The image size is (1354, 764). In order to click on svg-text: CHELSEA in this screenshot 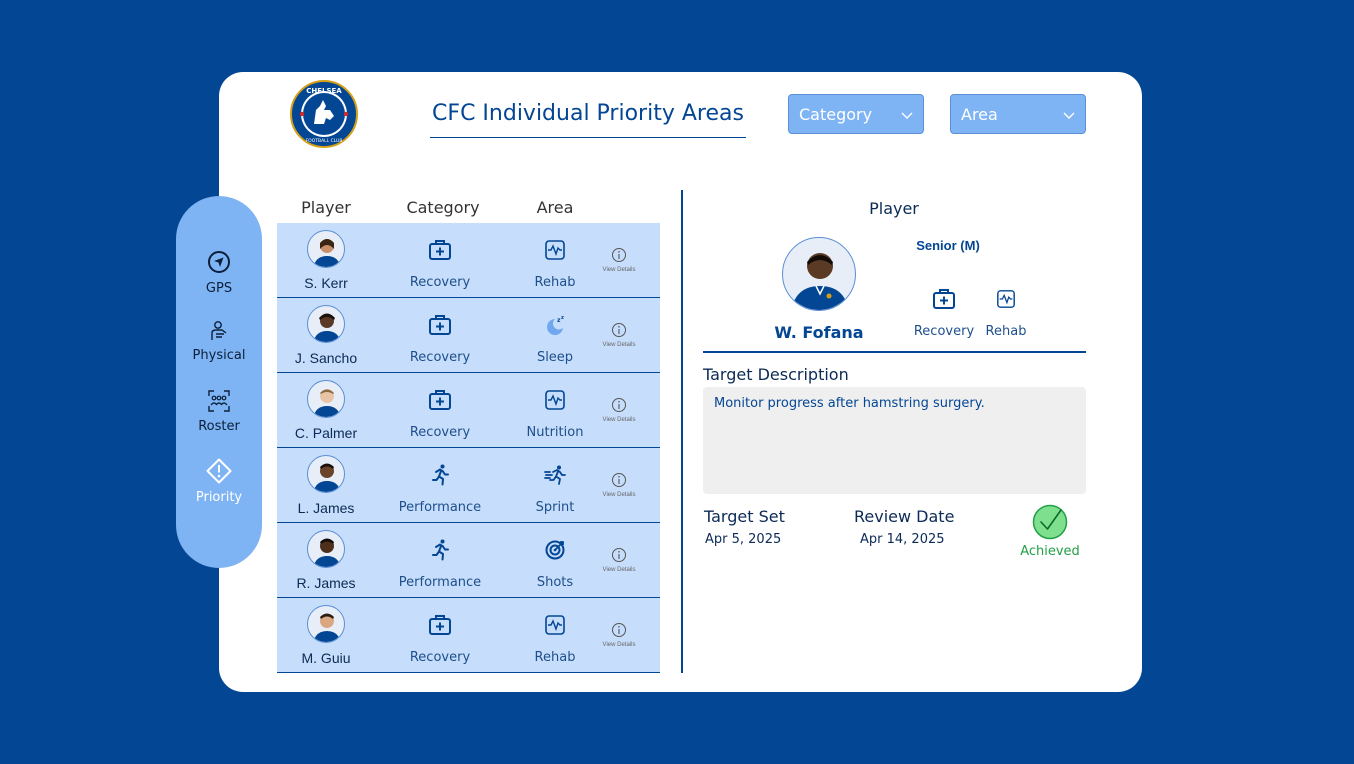, I will do `click(324, 91)`.